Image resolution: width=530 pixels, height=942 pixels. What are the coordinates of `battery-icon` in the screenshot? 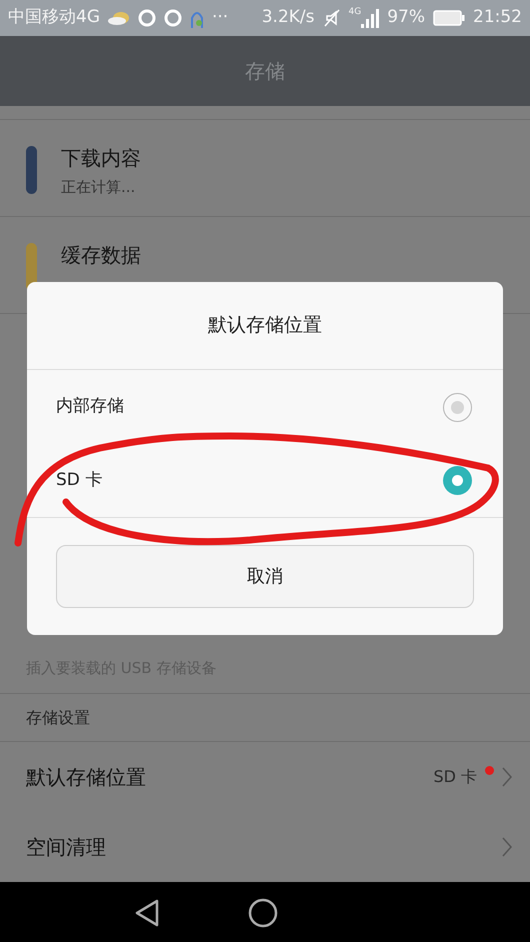 It's located at (449, 18).